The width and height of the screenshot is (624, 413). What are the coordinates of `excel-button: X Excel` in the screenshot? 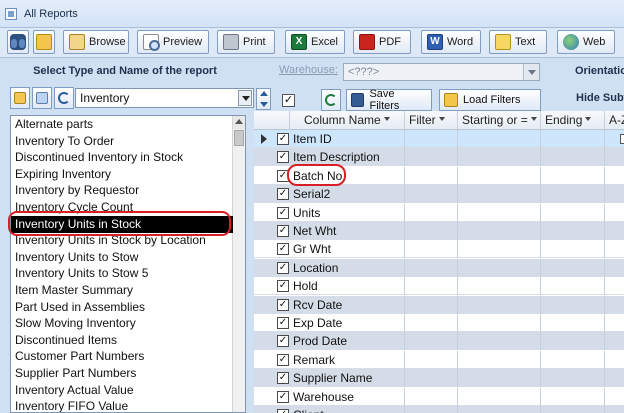 It's located at (315, 42).